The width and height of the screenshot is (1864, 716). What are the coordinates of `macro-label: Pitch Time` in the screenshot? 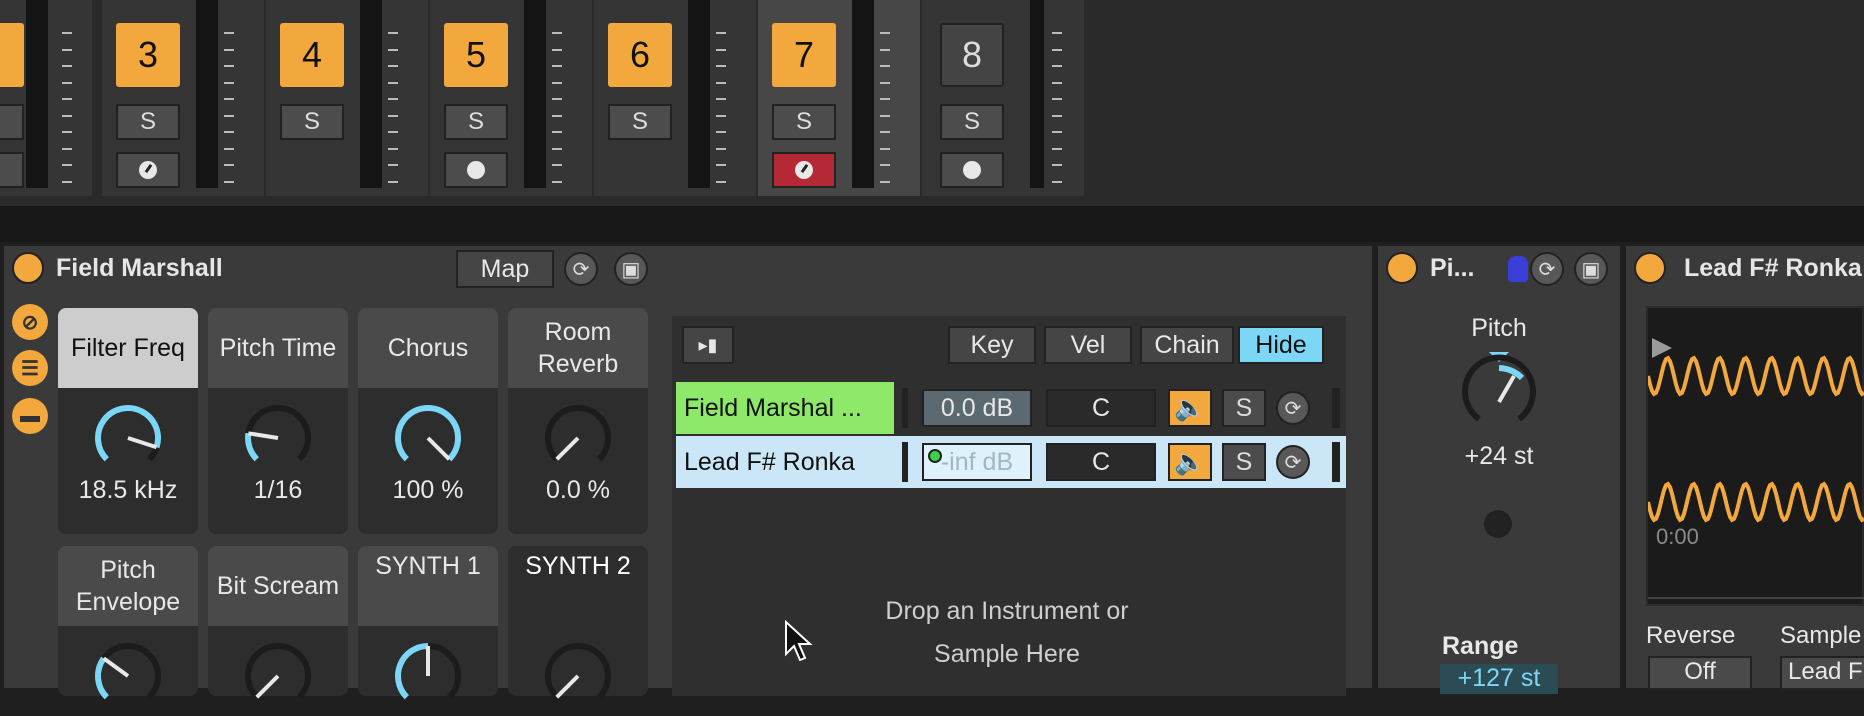 It's located at (278, 348).